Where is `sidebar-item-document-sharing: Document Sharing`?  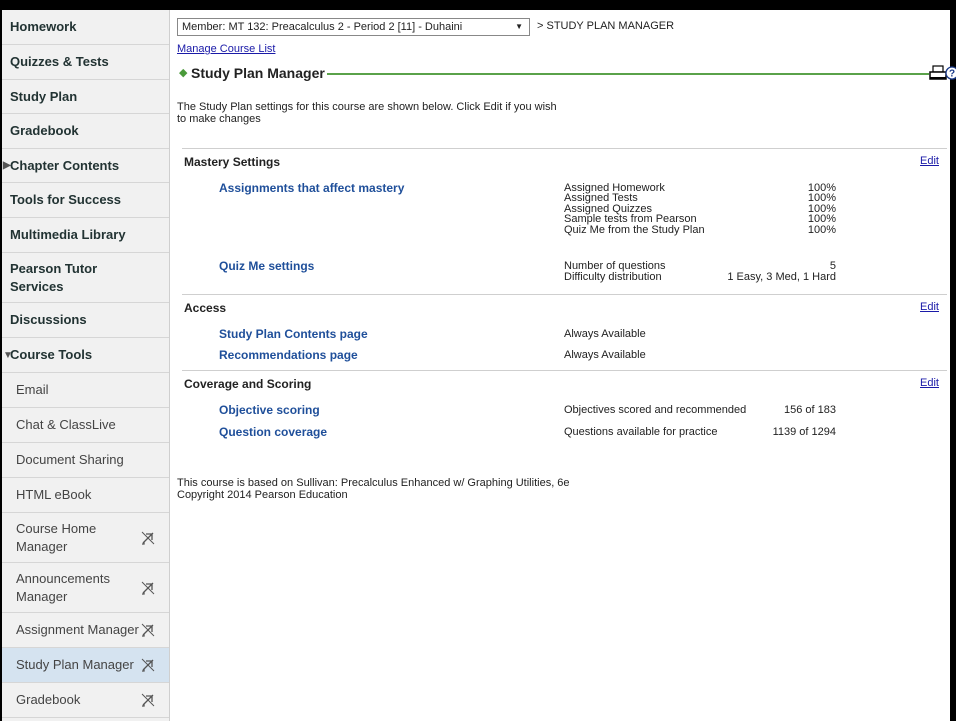
sidebar-item-document-sharing: Document Sharing is located at coordinates (85, 460).